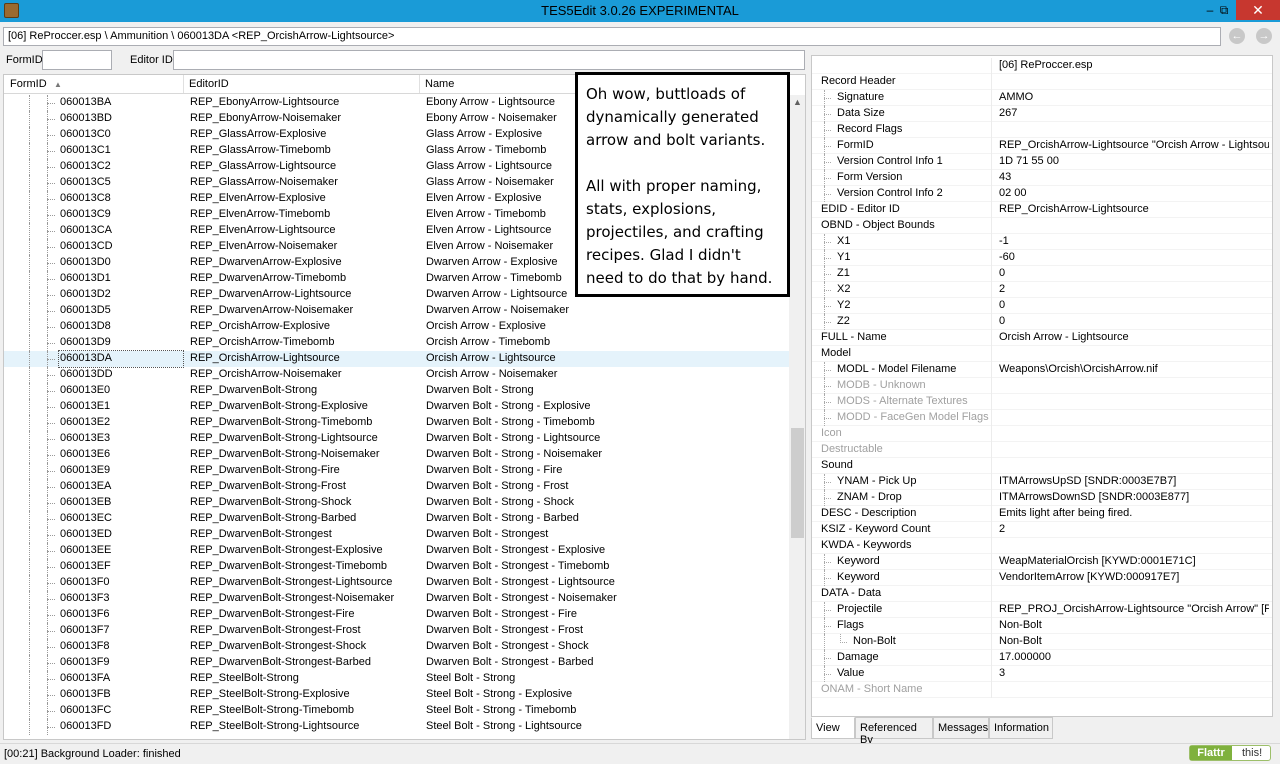 The image size is (1280, 764). Describe the element at coordinates (1042, 434) in the screenshot. I see `record-element-row: Icon` at that location.